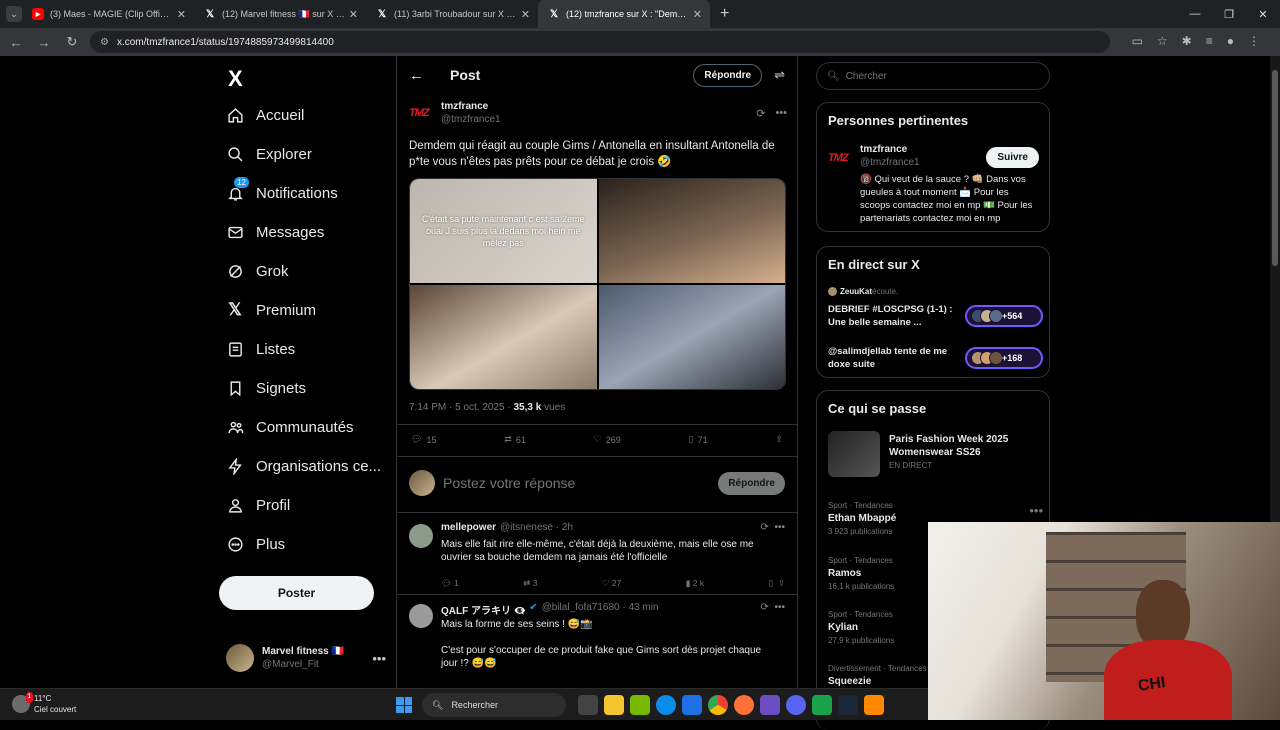  Describe the element at coordinates (14, 14) in the screenshot. I see `tab-search-button: ⌄` at that location.